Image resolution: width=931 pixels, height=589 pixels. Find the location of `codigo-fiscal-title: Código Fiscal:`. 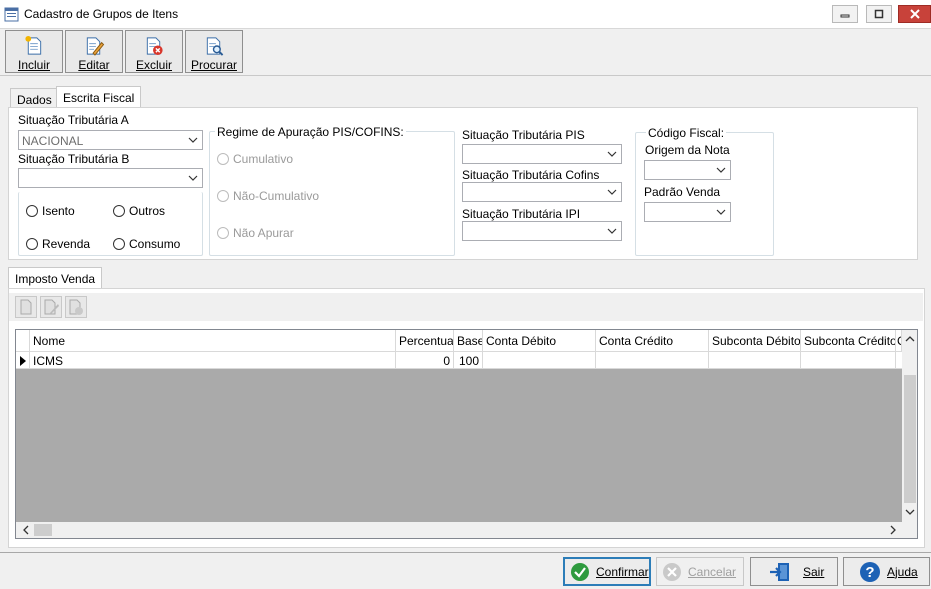

codigo-fiscal-title: Código Fiscal: is located at coordinates (686, 133).